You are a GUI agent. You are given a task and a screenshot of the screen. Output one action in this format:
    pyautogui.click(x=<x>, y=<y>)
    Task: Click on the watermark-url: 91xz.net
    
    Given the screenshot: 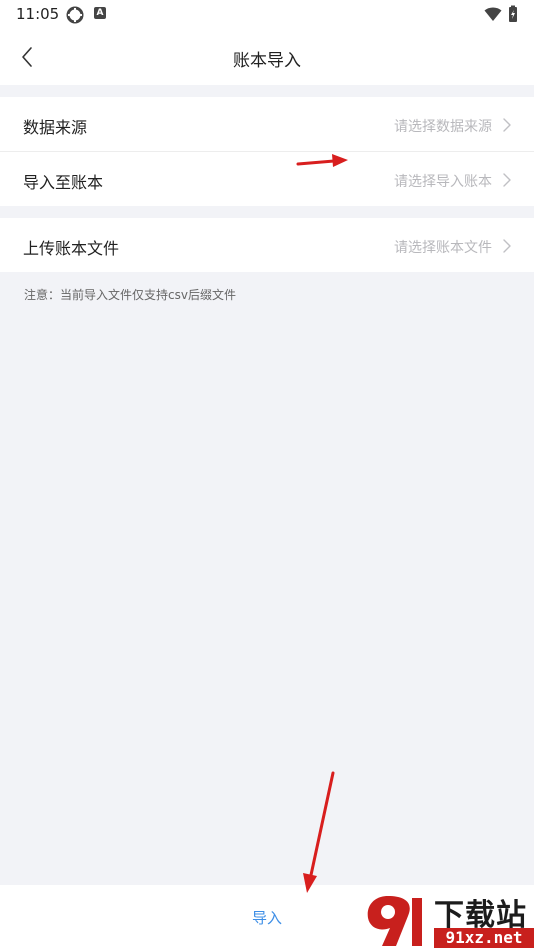 What is the action you would take?
    pyautogui.click(x=484, y=938)
    